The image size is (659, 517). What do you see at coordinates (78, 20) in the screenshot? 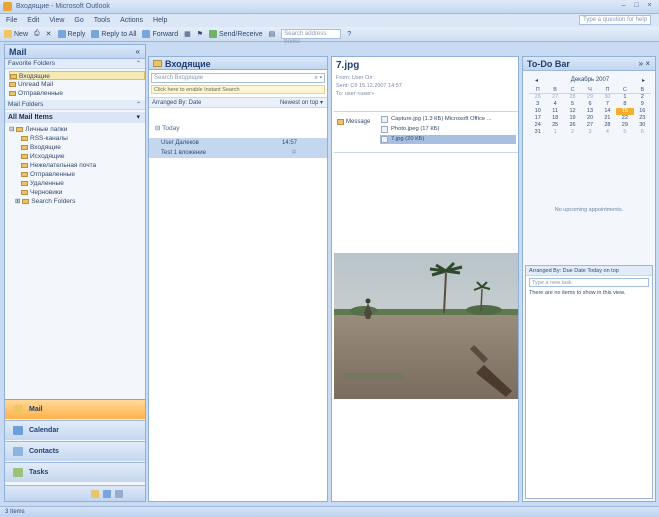
I see `menu-go: Go` at bounding box center [78, 20].